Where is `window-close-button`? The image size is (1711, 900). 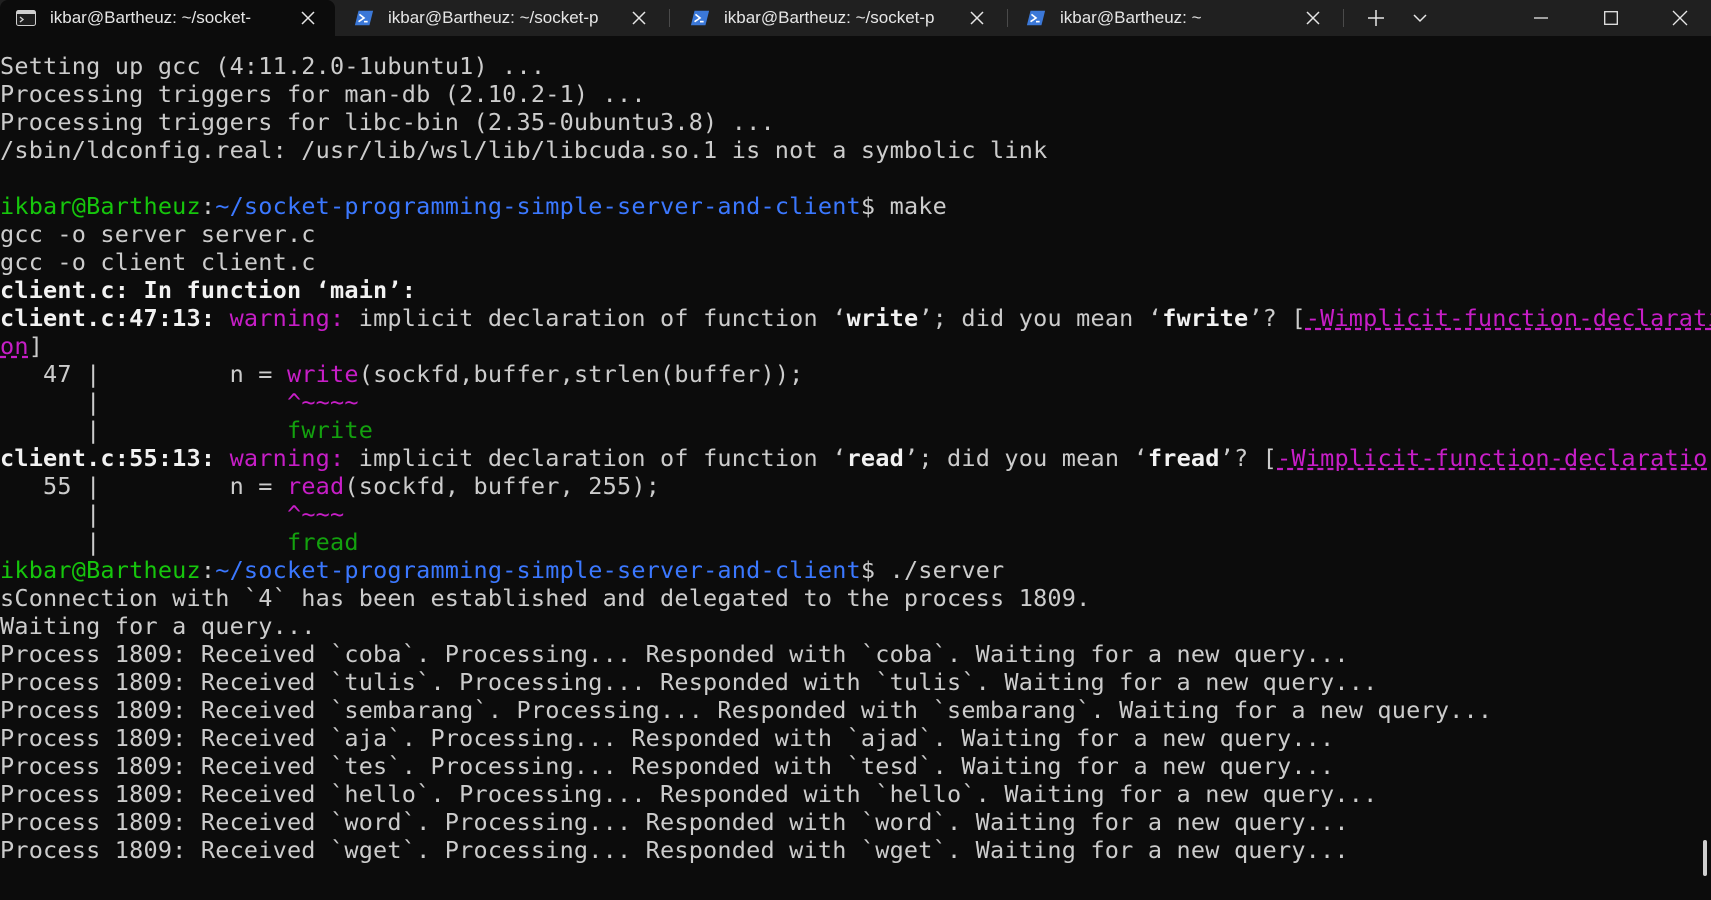 window-close-button is located at coordinates (1680, 18).